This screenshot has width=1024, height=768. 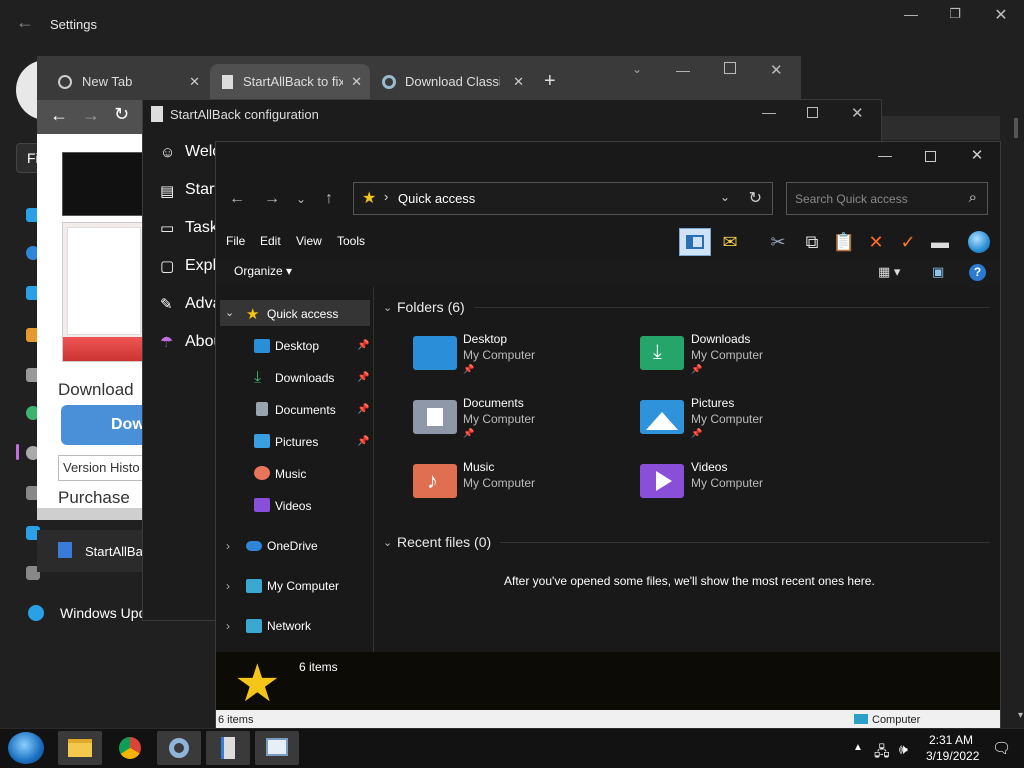 I want to click on menu-tools: Tools, so click(x=351, y=241).